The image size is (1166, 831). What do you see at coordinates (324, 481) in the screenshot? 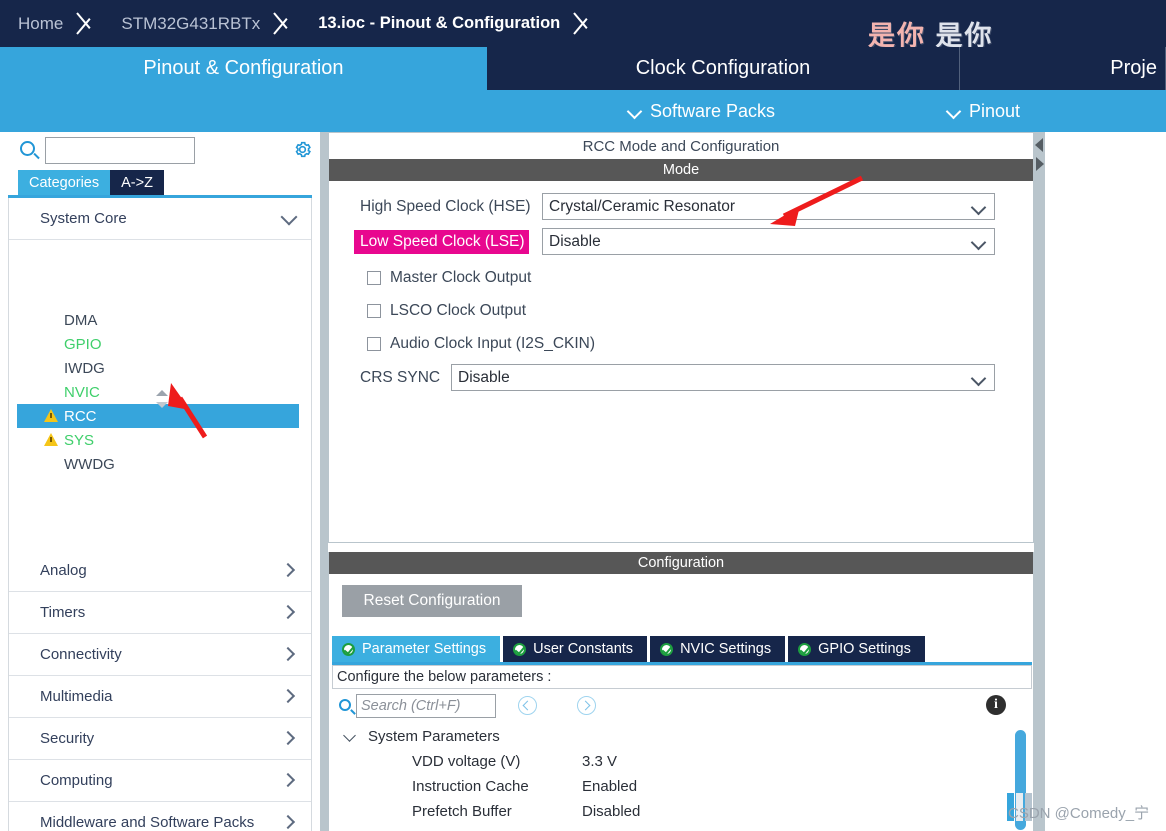
I see `left-splitter` at bounding box center [324, 481].